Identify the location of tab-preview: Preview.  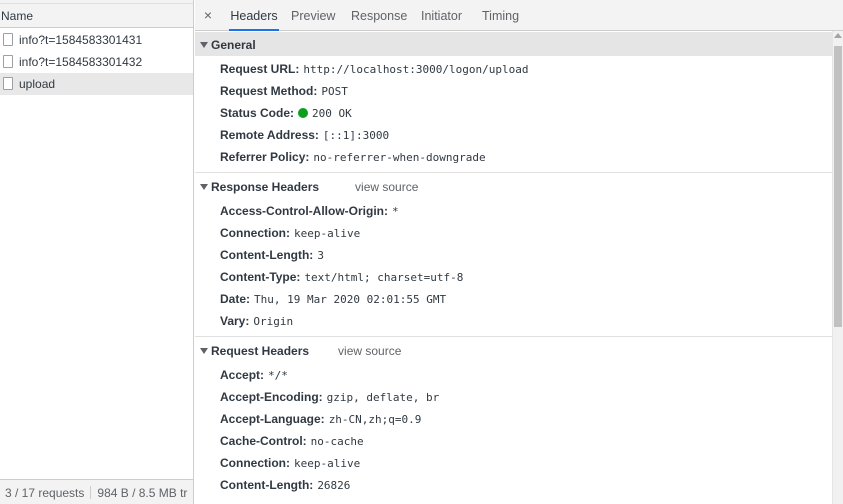
(313, 15).